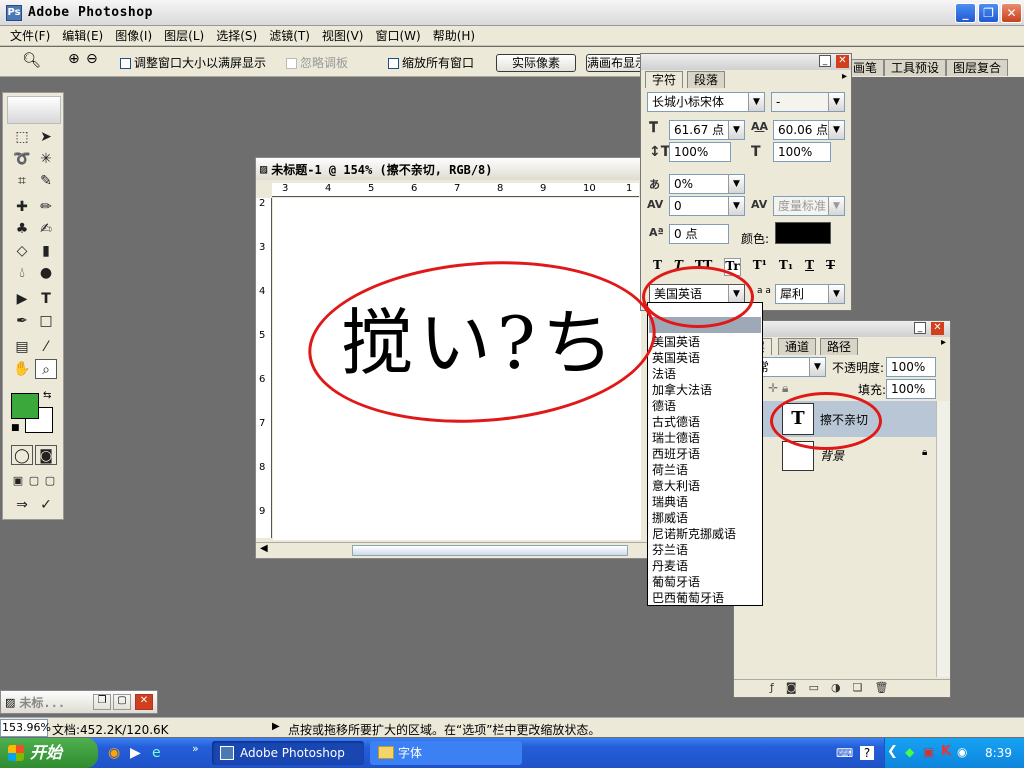  What do you see at coordinates (842, 687) in the screenshot?
I see `adjustment-layer-icon: ◑` at bounding box center [842, 687].